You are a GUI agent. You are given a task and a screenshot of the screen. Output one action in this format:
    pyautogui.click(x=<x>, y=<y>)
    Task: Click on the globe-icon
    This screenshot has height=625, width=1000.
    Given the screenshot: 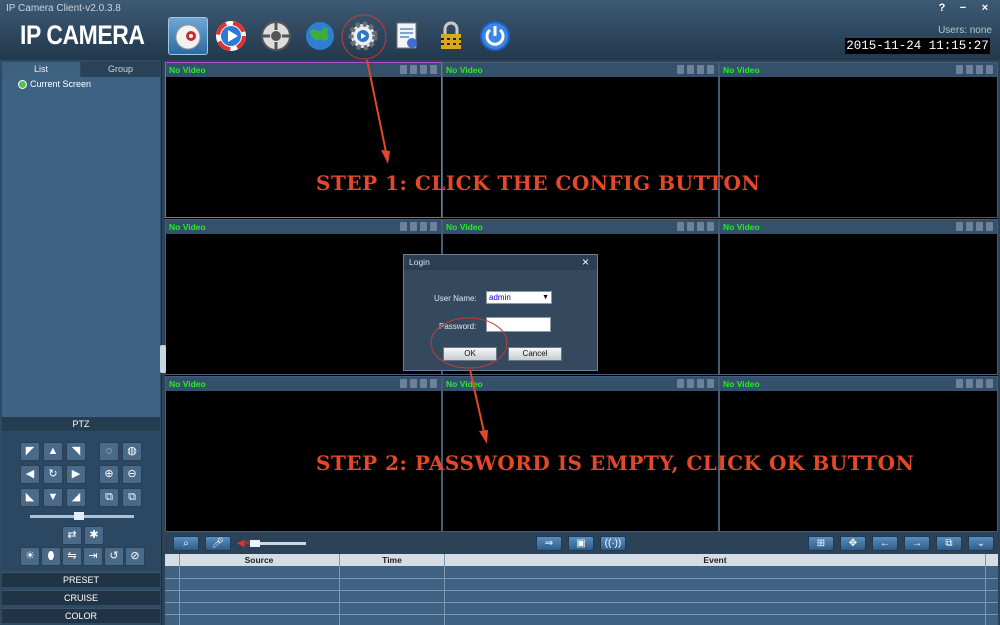 What is the action you would take?
    pyautogui.click(x=320, y=36)
    